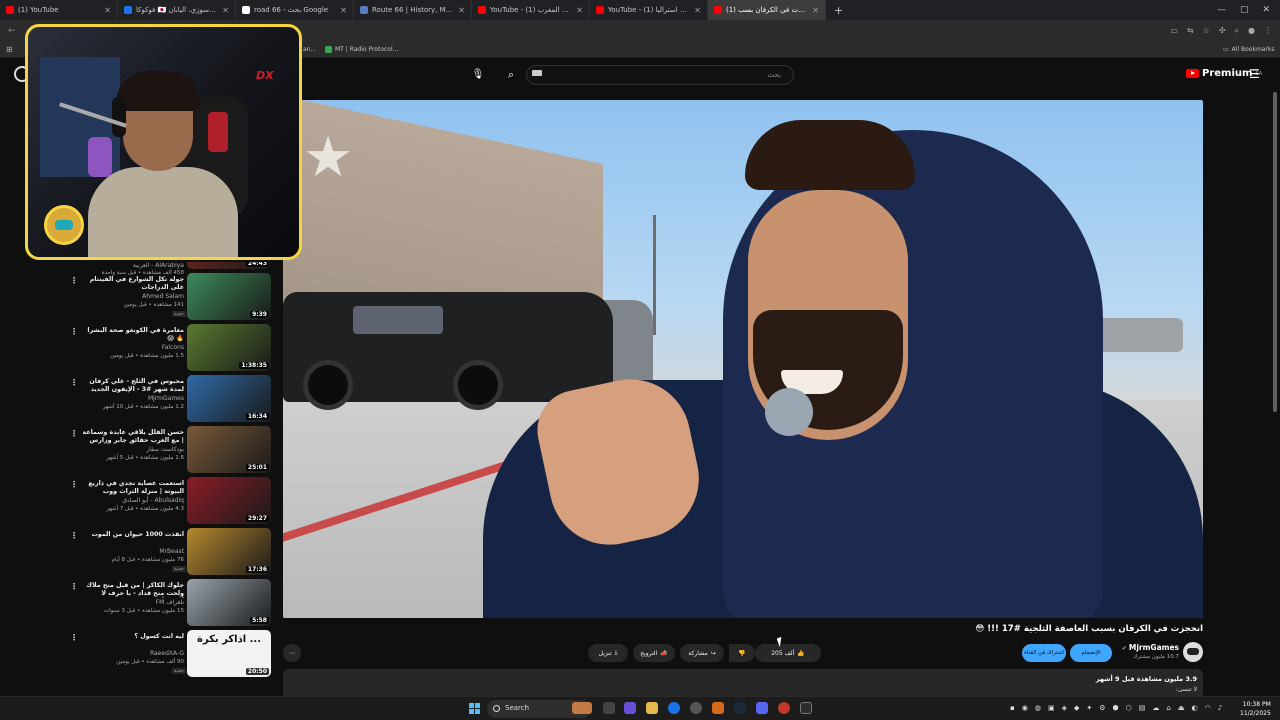 This screenshot has width=1280, height=720. What do you see at coordinates (478, 75) in the screenshot?
I see `voice-search-icon: 🎙` at bounding box center [478, 75].